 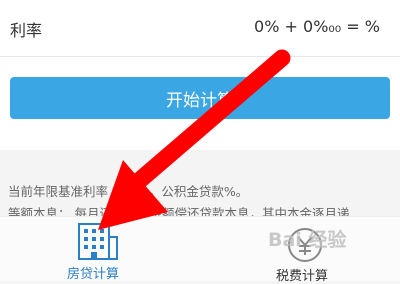 I want to click on rate-value: 0% + 0%₀₀ = %, so click(x=317, y=26).